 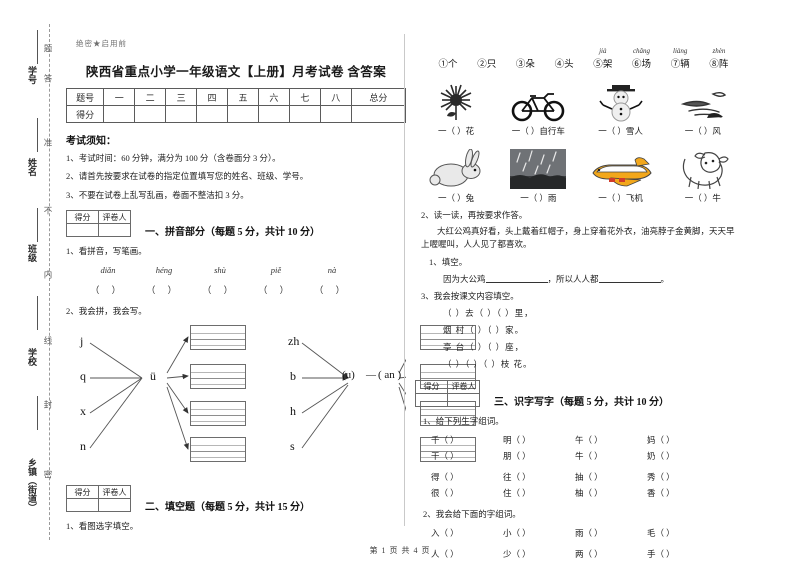 What do you see at coordinates (102, 526) in the screenshot?
I see `section-two-q1: 1、看图选字填空。` at bounding box center [102, 526].